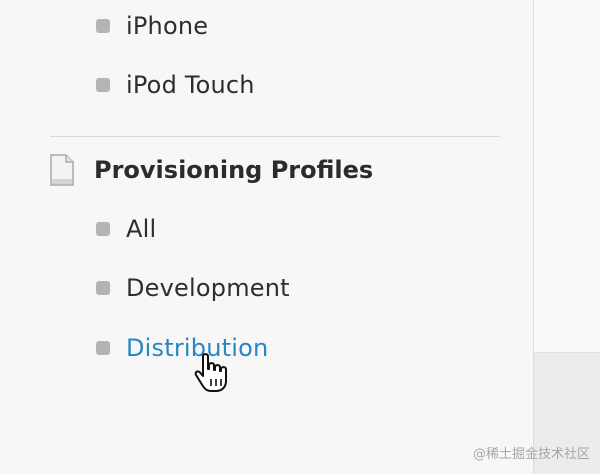 This screenshot has height=474, width=600. I want to click on sidebar-item-ipod-touch: iPod Touch, so click(175, 85).